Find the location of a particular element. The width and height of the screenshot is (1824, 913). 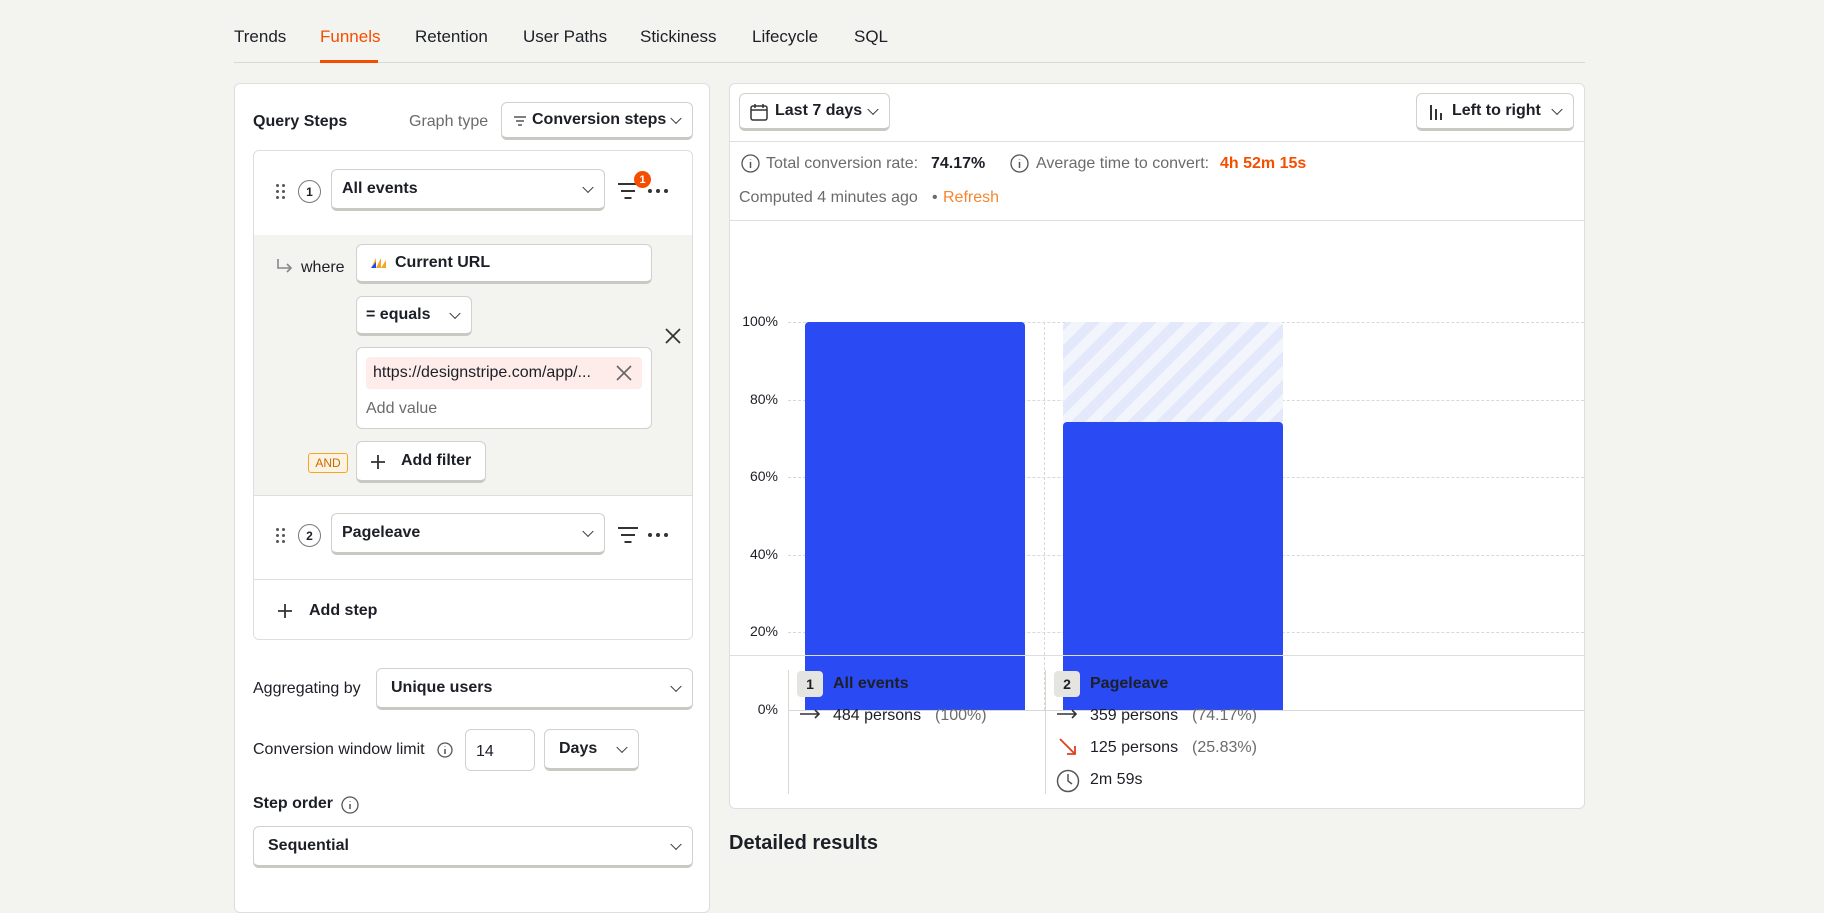

y-axis-tick-label: 0% is located at coordinates (767, 709).